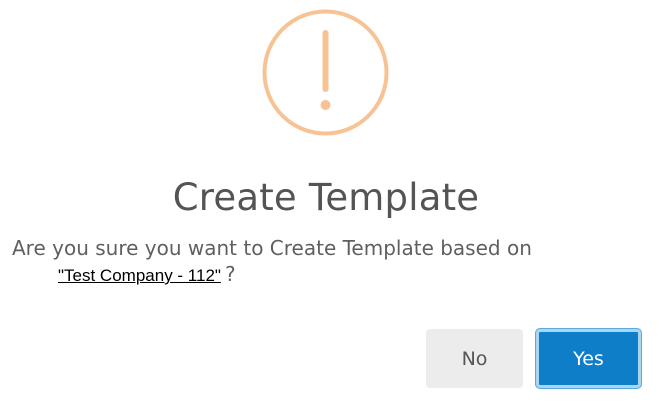 The height and width of the screenshot is (410, 659). Describe the element at coordinates (474, 358) in the screenshot. I see `no-button: No` at that location.